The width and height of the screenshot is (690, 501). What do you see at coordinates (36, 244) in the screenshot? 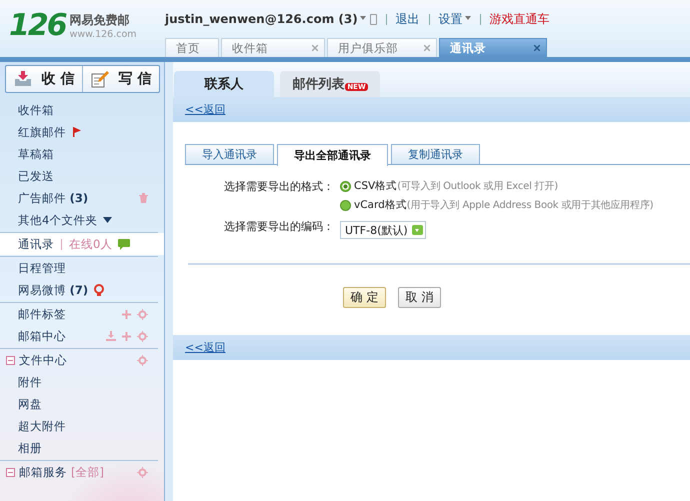
I see `folder-label: 通讯录` at bounding box center [36, 244].